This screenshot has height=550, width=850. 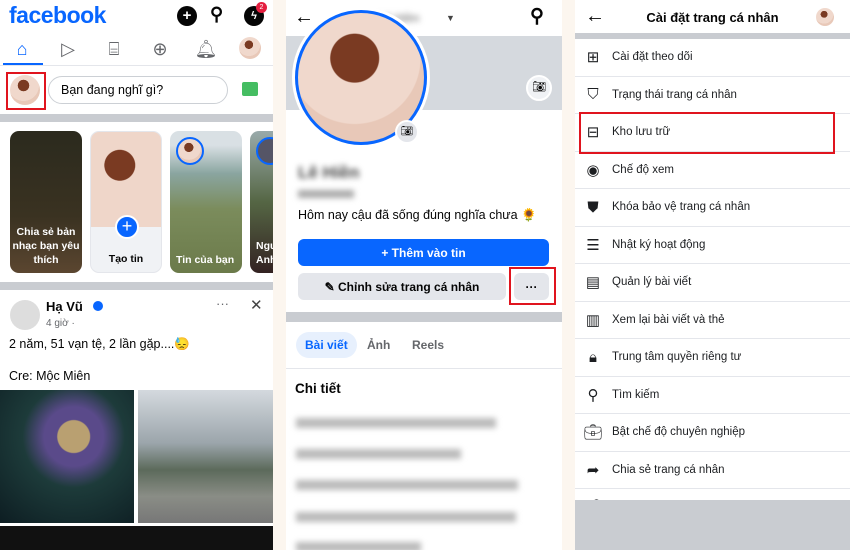 What do you see at coordinates (593, 357) in the screenshot?
I see `lock-icon: 🔒︎` at bounding box center [593, 357].